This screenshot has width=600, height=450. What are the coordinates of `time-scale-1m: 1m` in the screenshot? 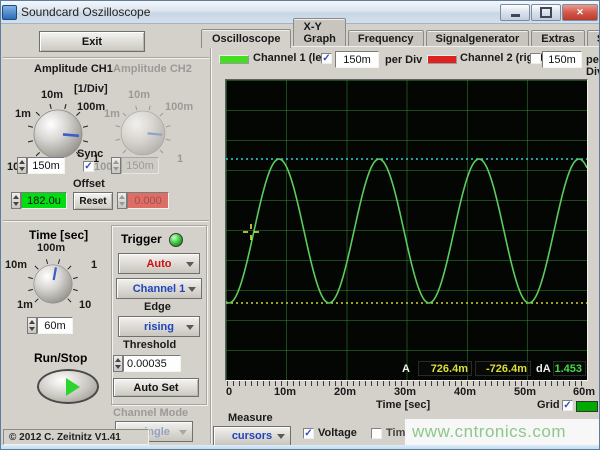 It's located at (25, 305).